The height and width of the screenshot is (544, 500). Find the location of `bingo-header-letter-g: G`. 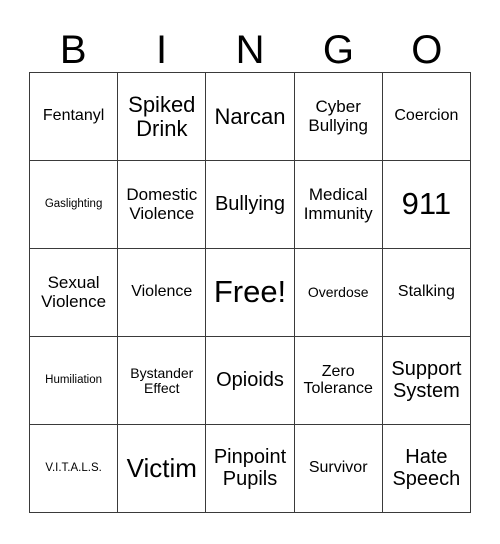

bingo-header-letter-g: G is located at coordinates (338, 50).